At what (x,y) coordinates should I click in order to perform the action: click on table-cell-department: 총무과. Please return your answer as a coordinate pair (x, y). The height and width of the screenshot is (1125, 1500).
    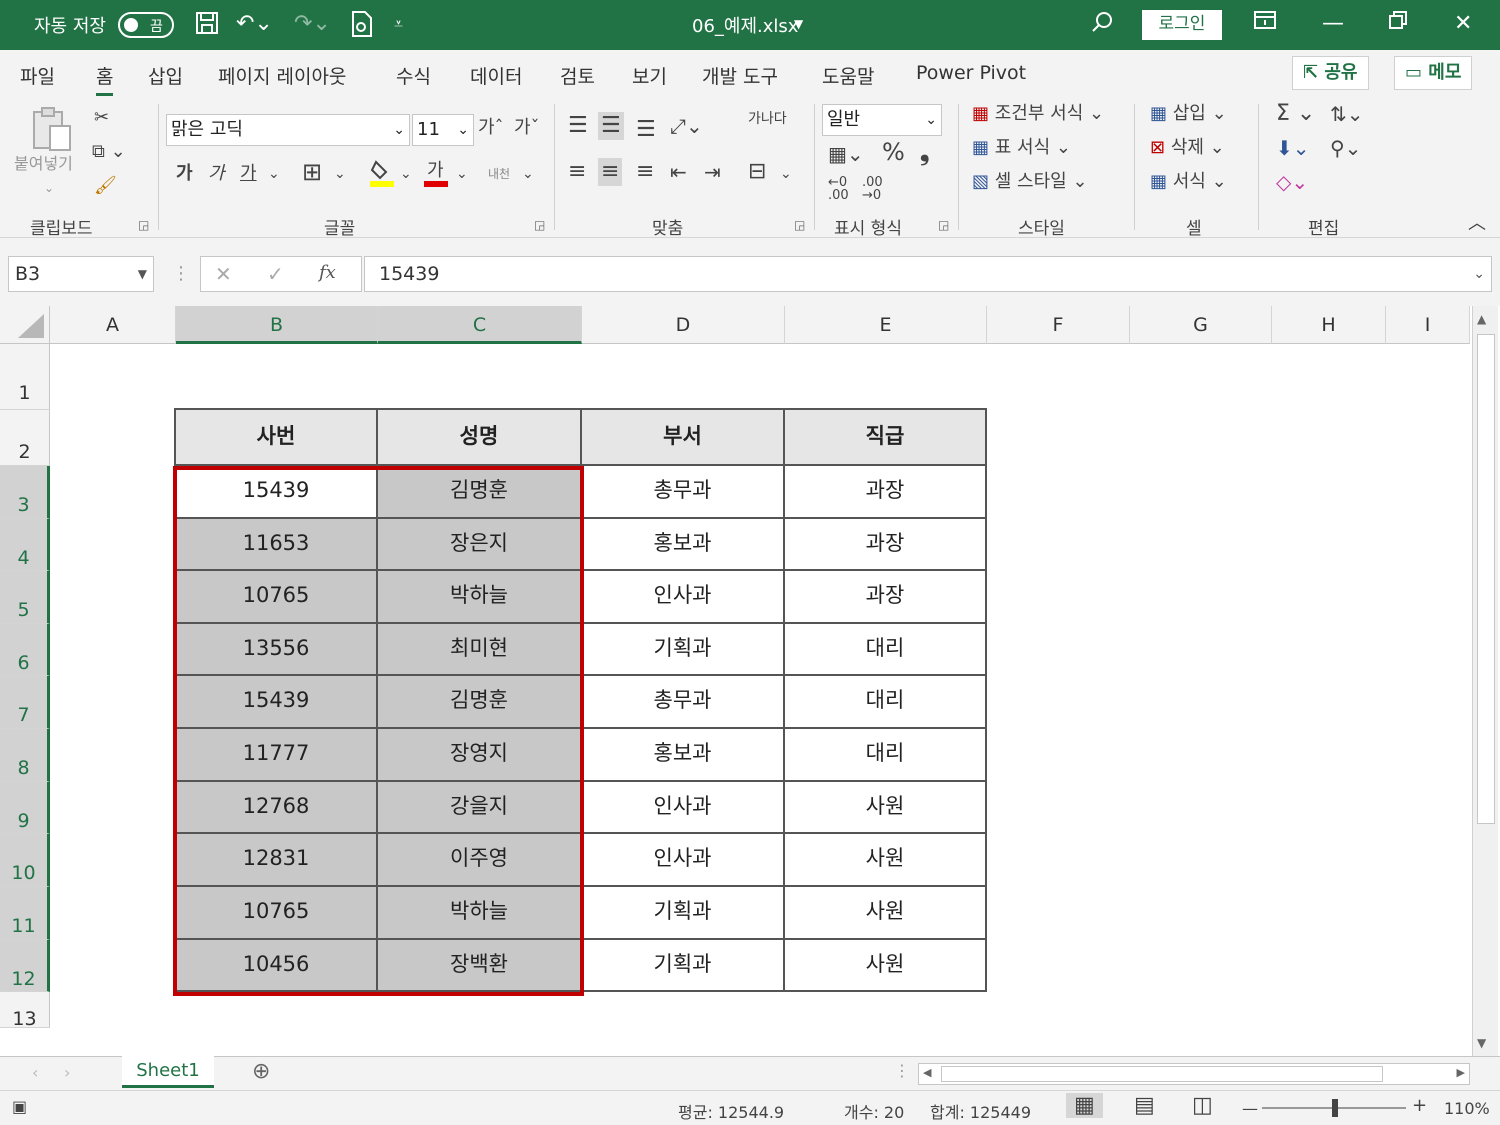
    Looking at the image, I should click on (683, 702).